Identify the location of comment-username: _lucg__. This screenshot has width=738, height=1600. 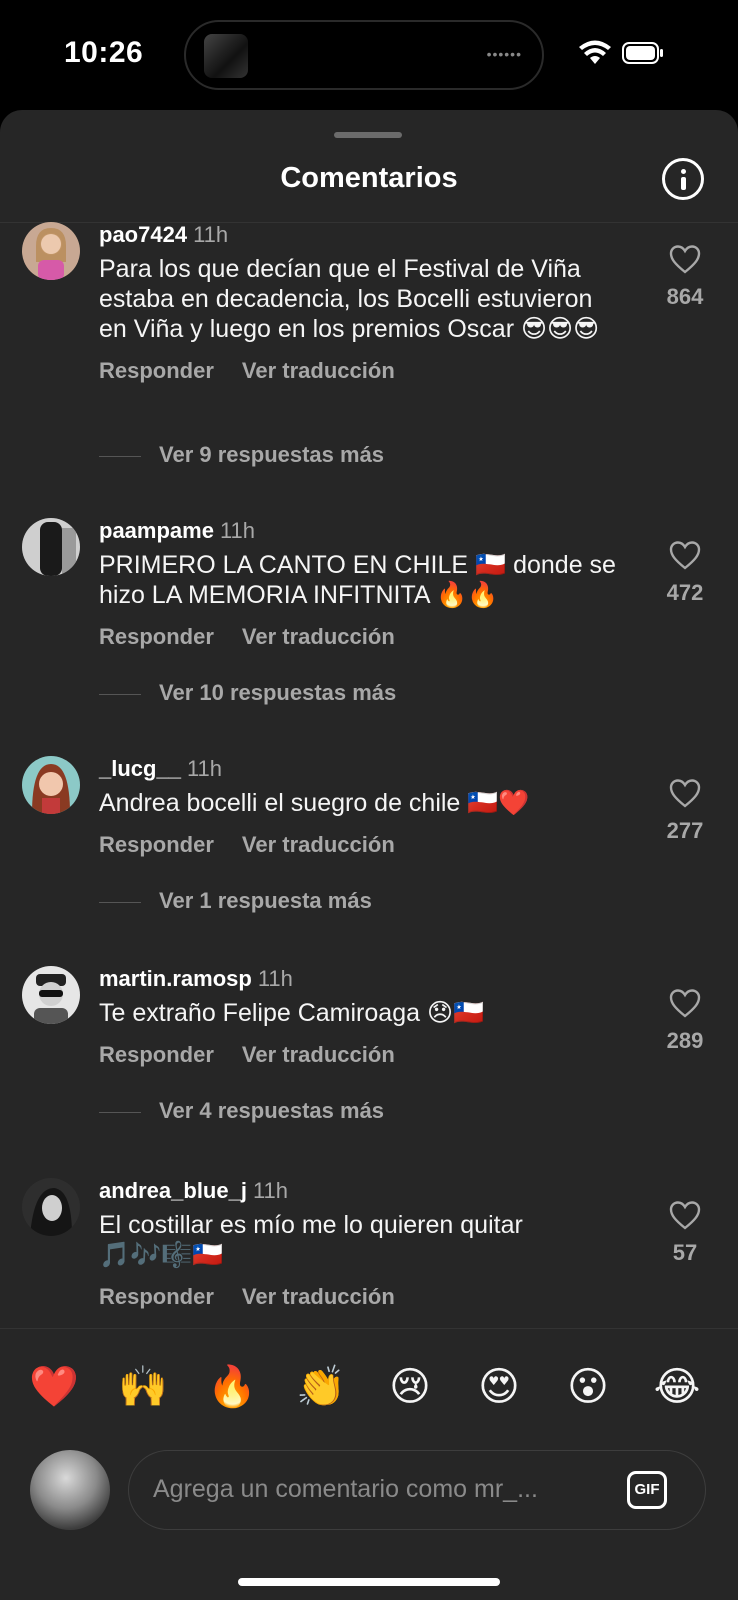
(140, 768).